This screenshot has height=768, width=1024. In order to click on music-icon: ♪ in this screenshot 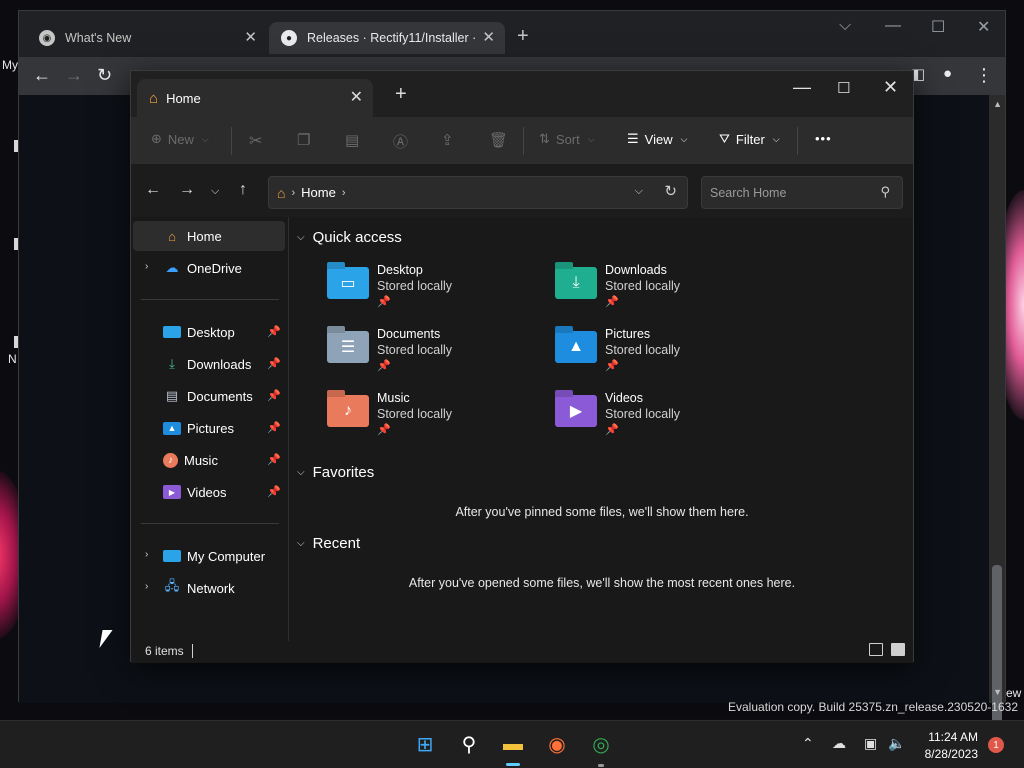, I will do `click(170, 460)`.